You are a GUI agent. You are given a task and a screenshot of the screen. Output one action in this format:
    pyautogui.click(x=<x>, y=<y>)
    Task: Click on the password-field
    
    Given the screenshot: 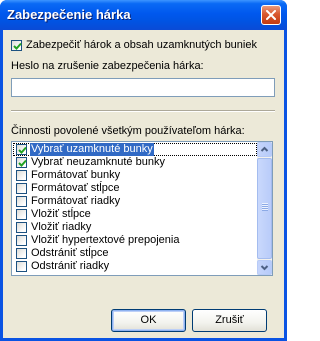 What is the action you would take?
    pyautogui.click(x=143, y=87)
    